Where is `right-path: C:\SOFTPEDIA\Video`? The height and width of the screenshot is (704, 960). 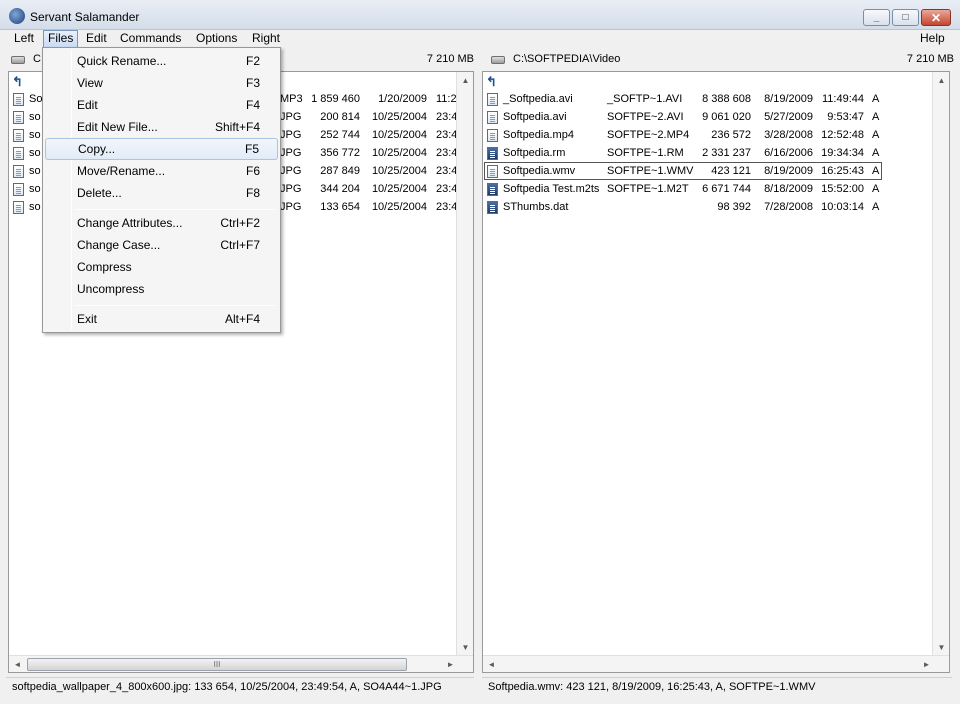
right-path: C:\SOFTPEDIA\Video is located at coordinates (566, 59).